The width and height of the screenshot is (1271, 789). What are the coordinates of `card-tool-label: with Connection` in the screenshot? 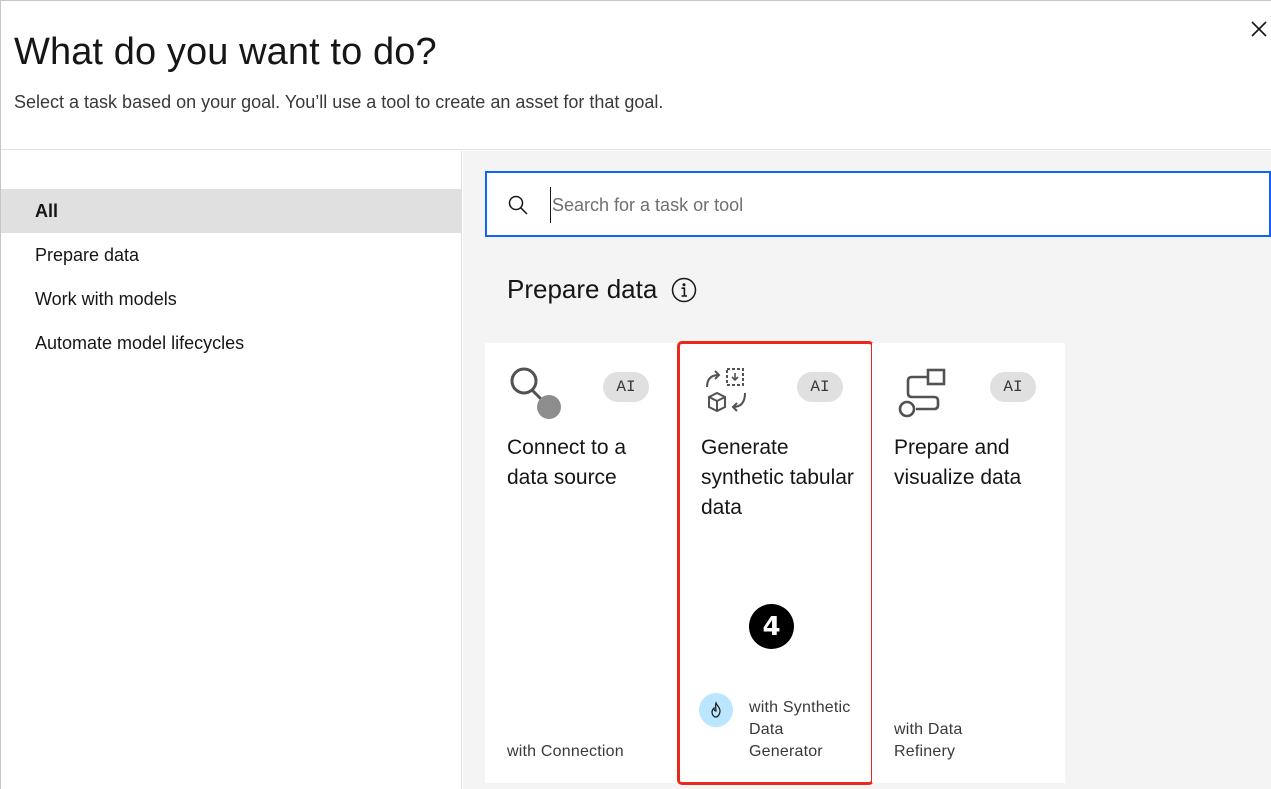 It's located at (565, 751).